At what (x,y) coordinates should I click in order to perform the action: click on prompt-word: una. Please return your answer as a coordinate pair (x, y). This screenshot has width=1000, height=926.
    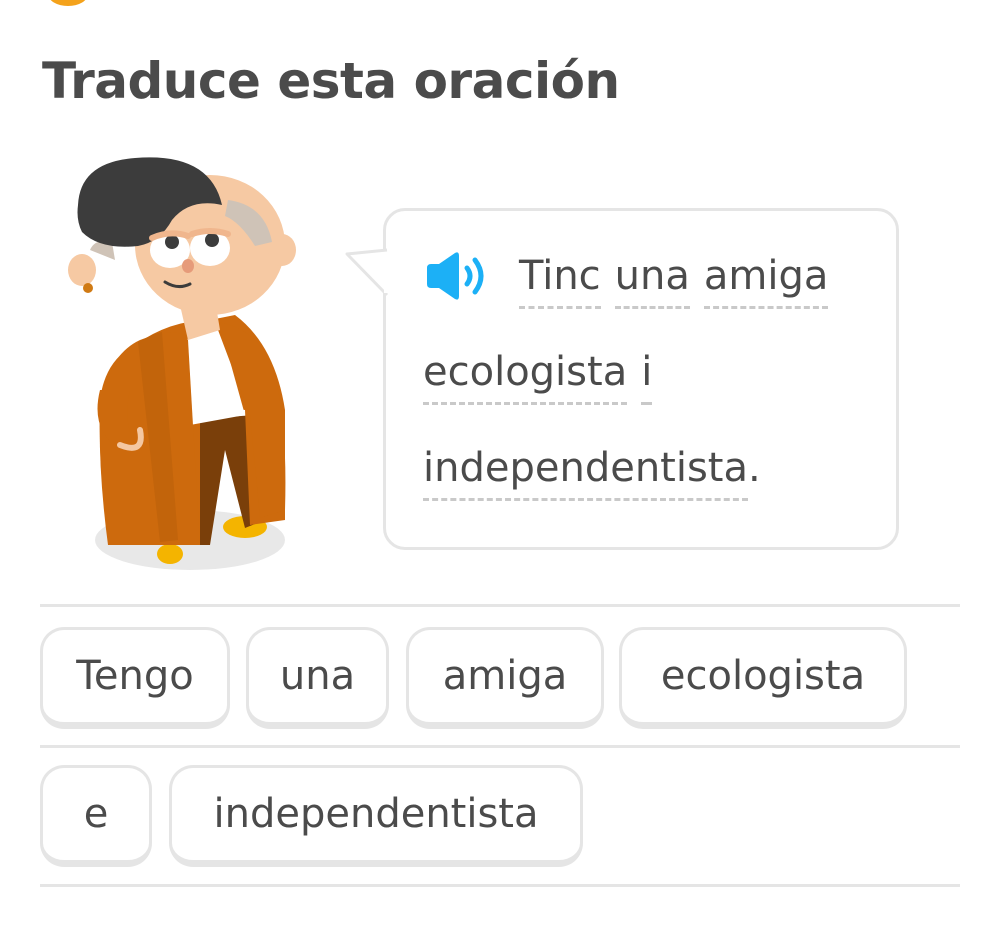
    Looking at the image, I should click on (652, 280).